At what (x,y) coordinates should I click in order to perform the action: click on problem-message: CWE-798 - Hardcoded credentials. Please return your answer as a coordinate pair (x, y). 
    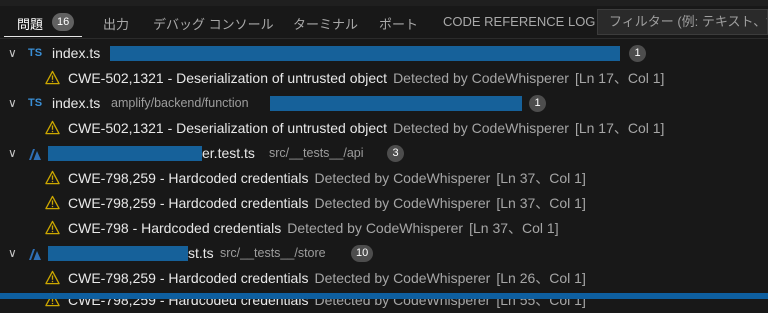
    Looking at the image, I should click on (175, 228).